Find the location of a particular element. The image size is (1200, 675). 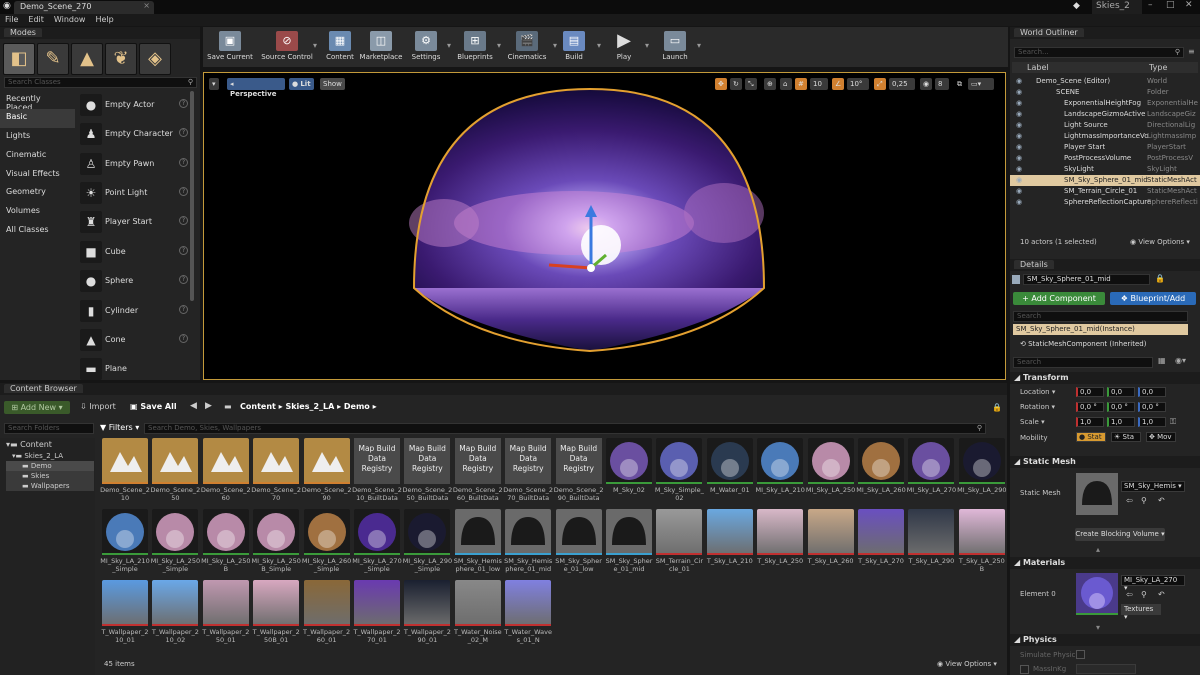

asset-tile: T_Sky_LA_270 is located at coordinates (881, 543).